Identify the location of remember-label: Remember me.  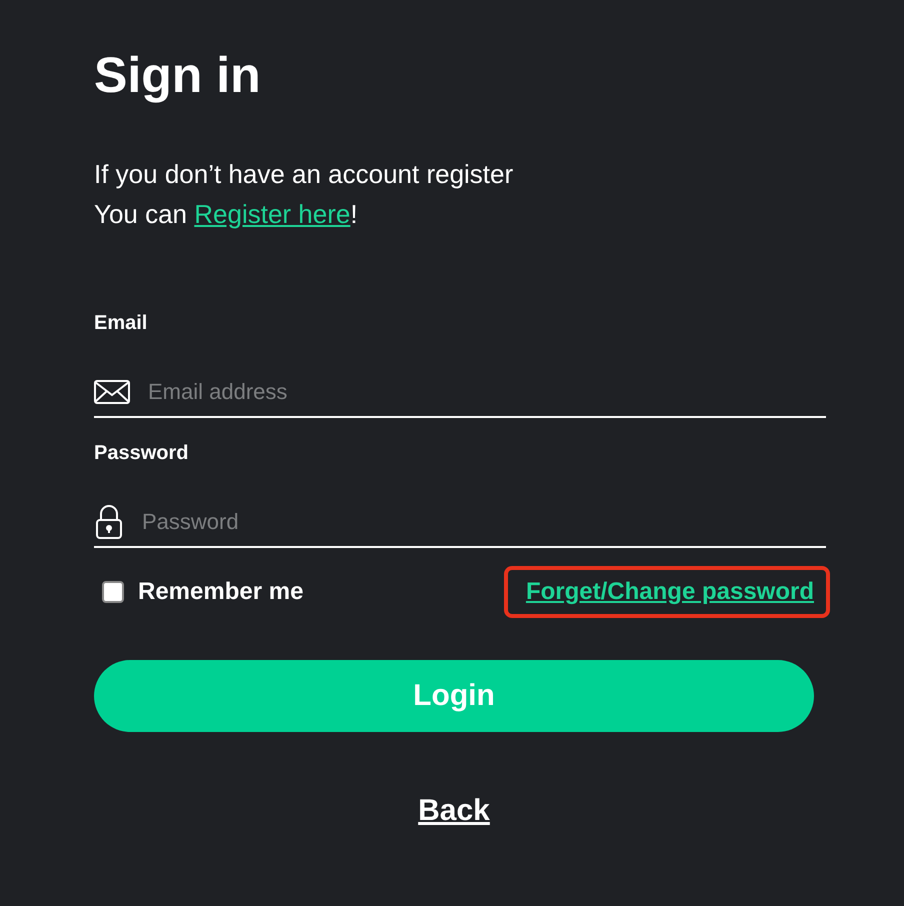
(221, 592).